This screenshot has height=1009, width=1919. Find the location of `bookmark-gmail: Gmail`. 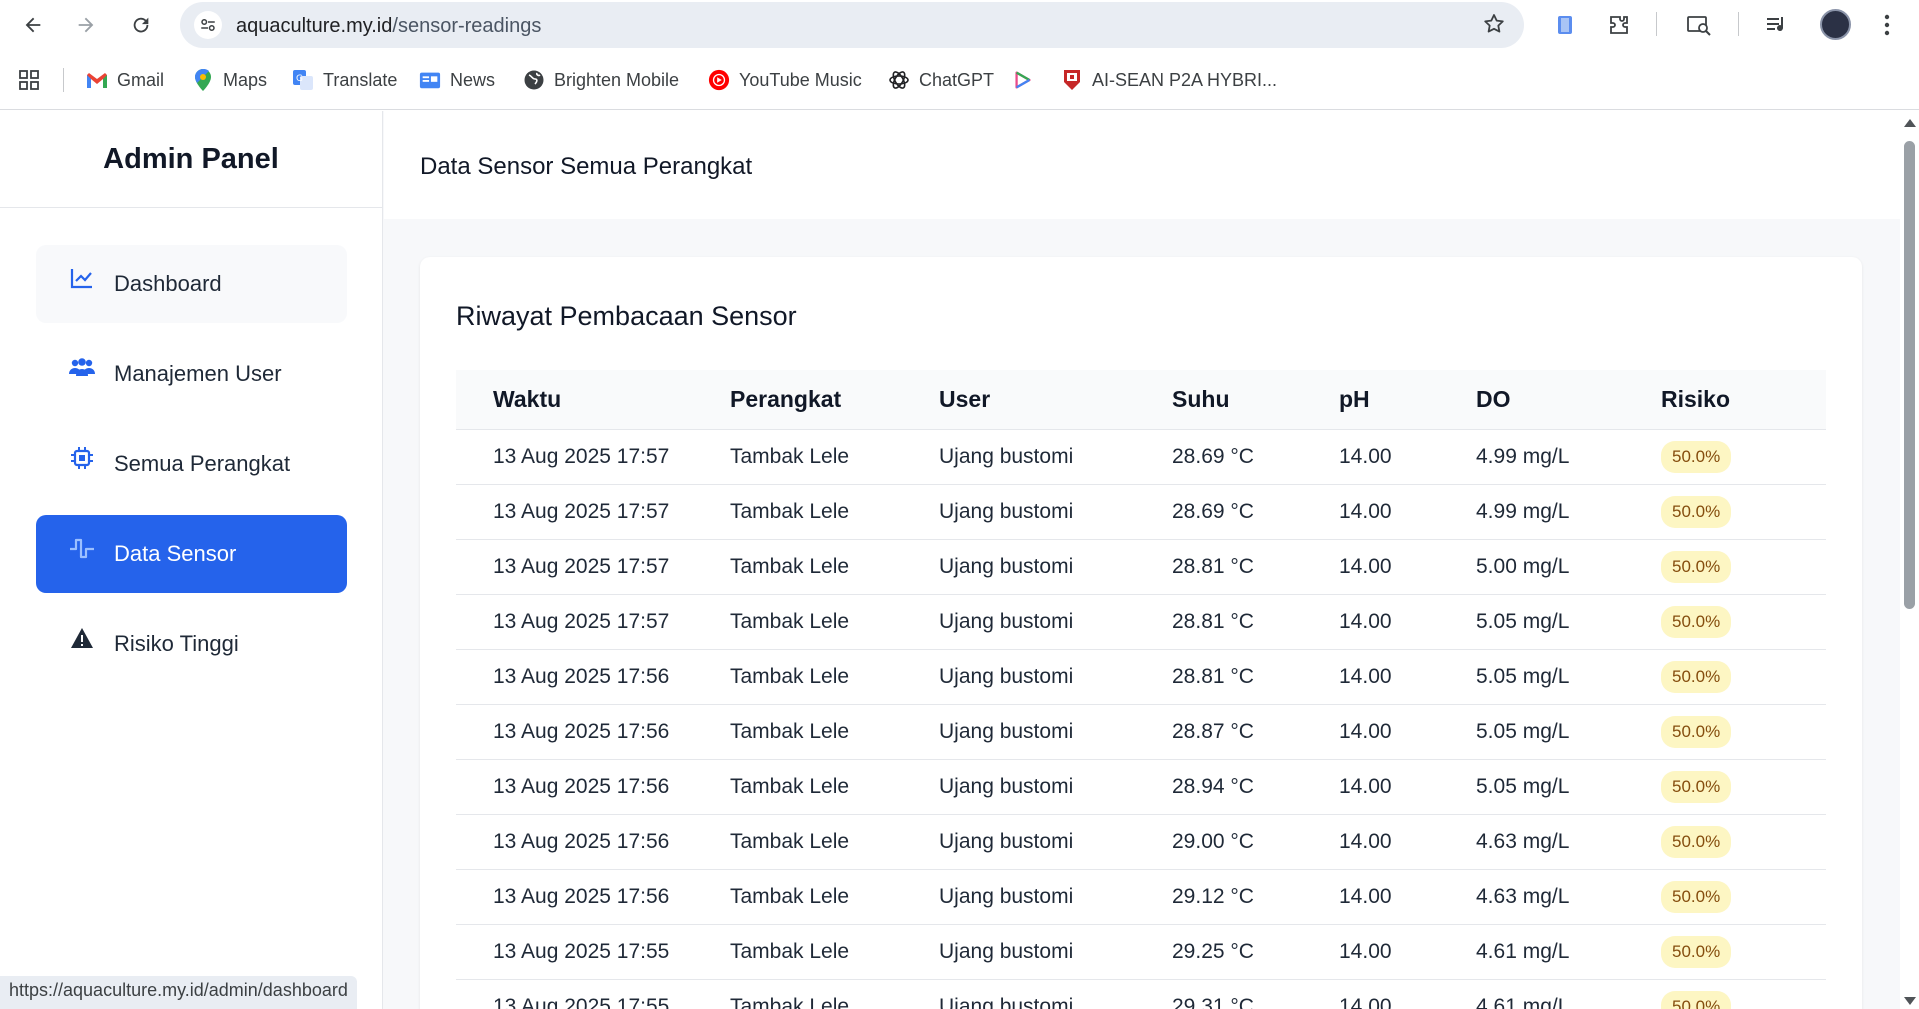

bookmark-gmail: Gmail is located at coordinates (125, 80).